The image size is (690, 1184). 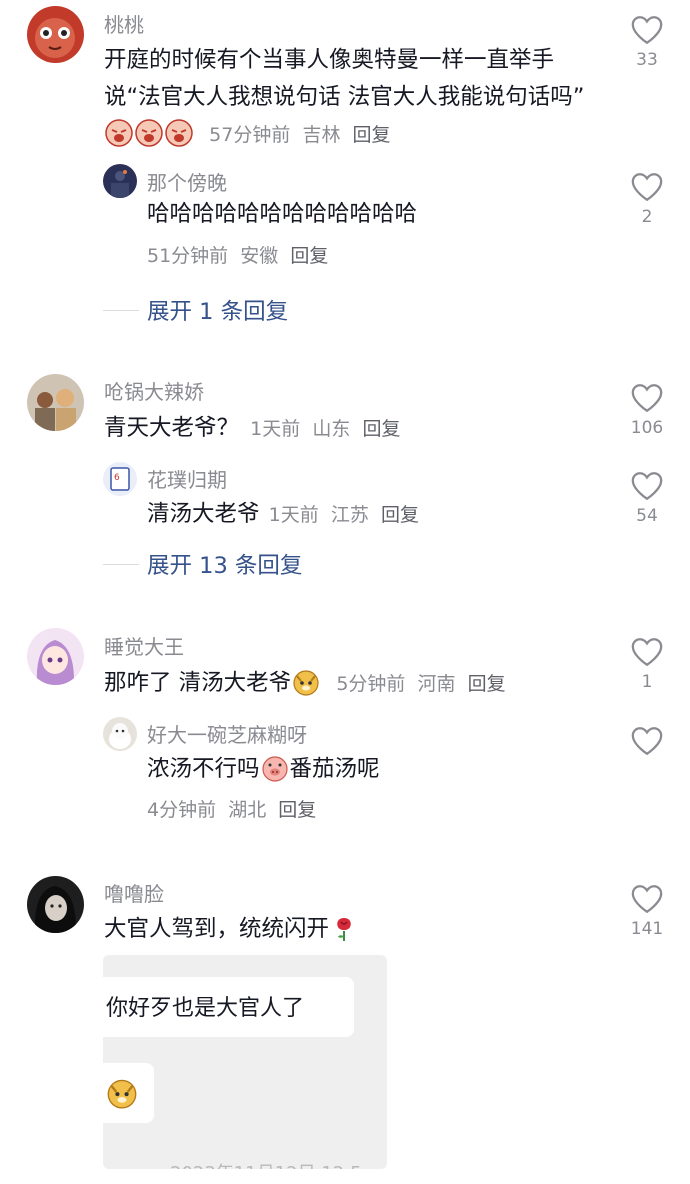 What do you see at coordinates (247, 810) in the screenshot?
I see `location: 湖北` at bounding box center [247, 810].